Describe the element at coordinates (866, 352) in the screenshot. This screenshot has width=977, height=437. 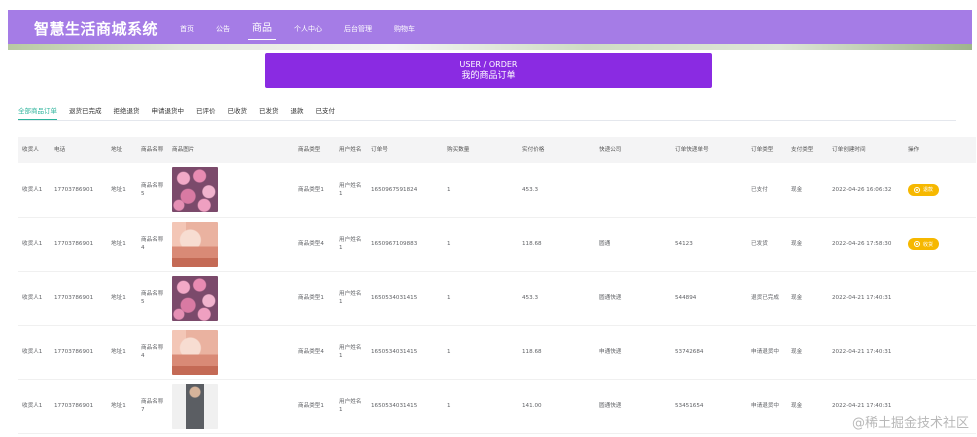
I see `cell-created: 2022-04-21 17:40:31` at that location.